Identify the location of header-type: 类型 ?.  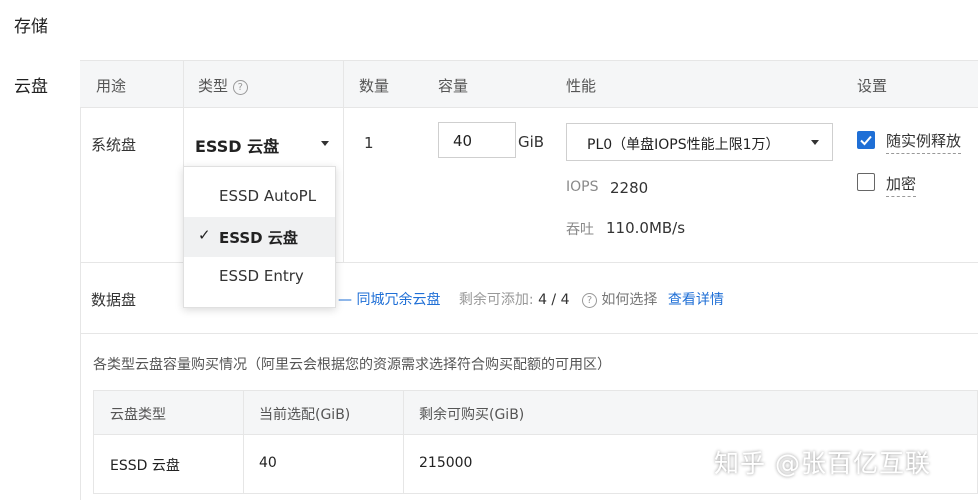
(223, 85).